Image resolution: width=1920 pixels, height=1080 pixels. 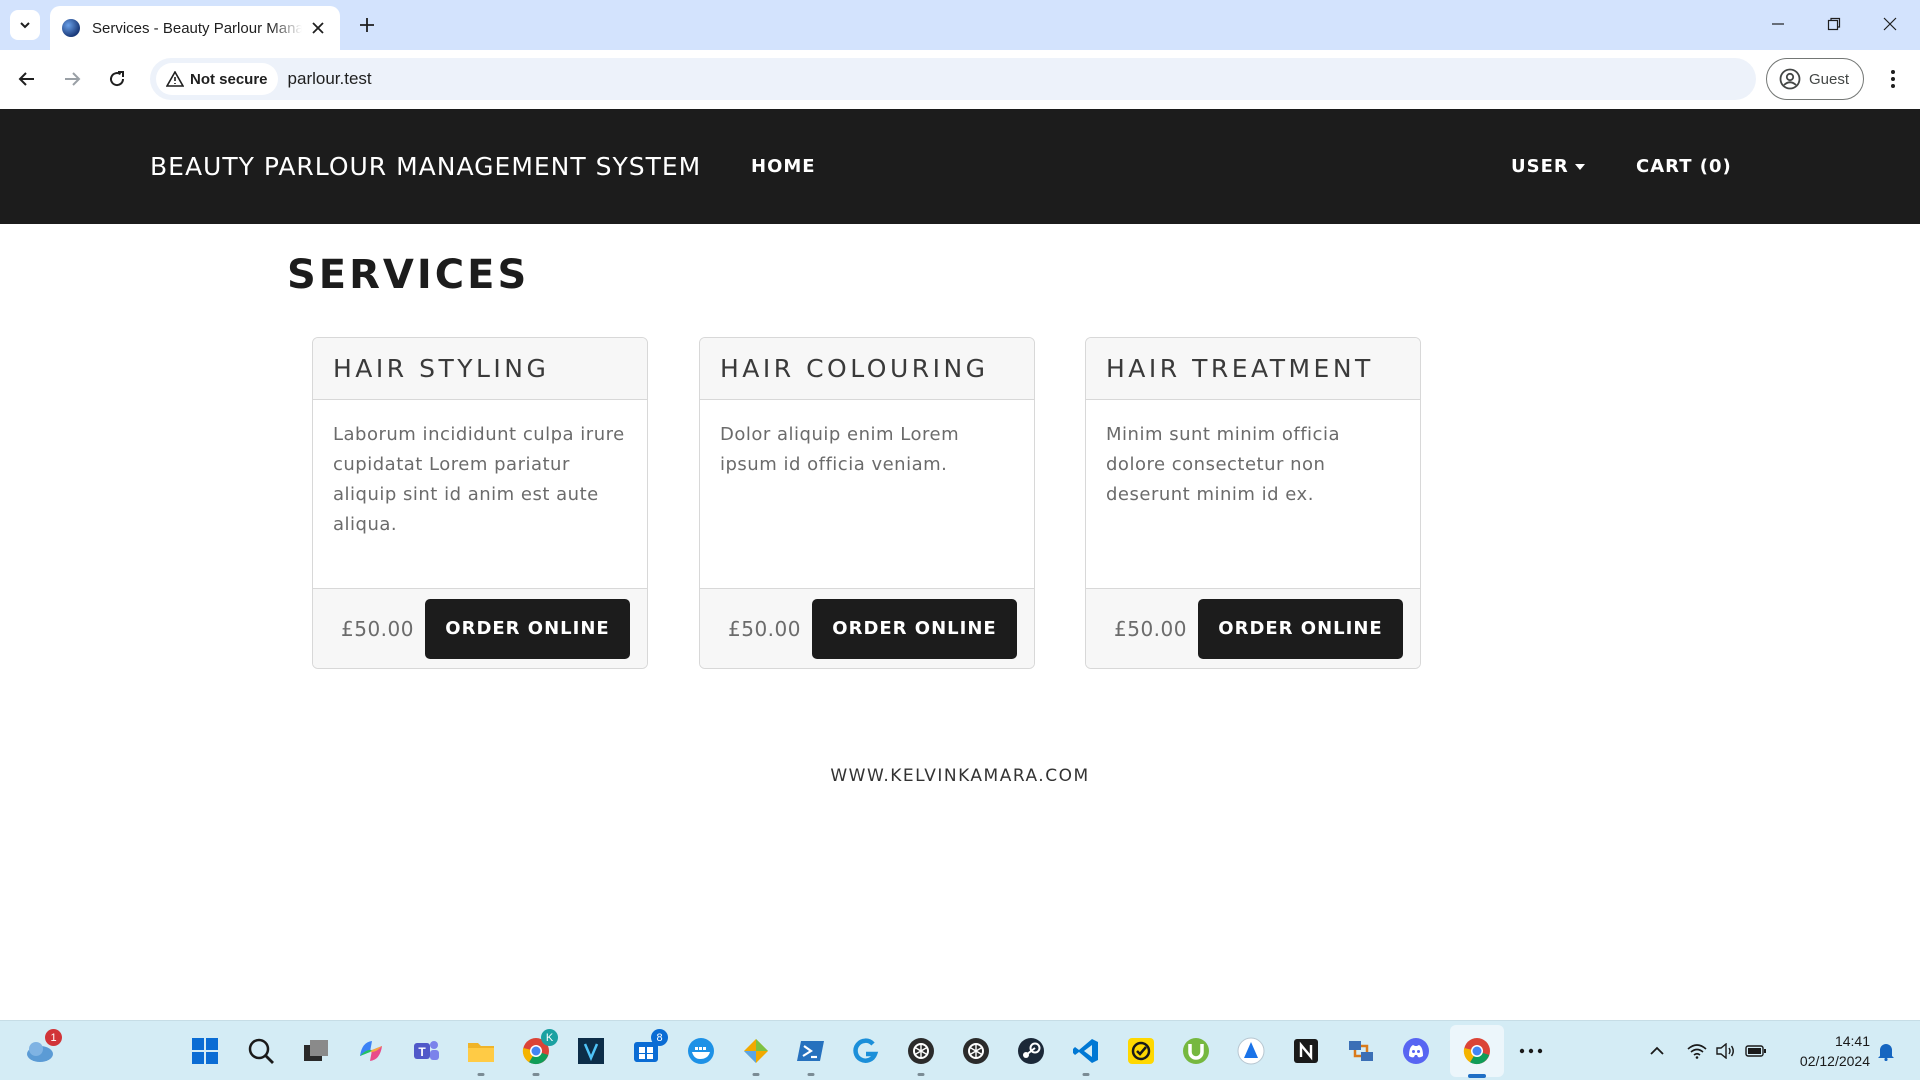 I want to click on start-button, so click(x=205, y=1051).